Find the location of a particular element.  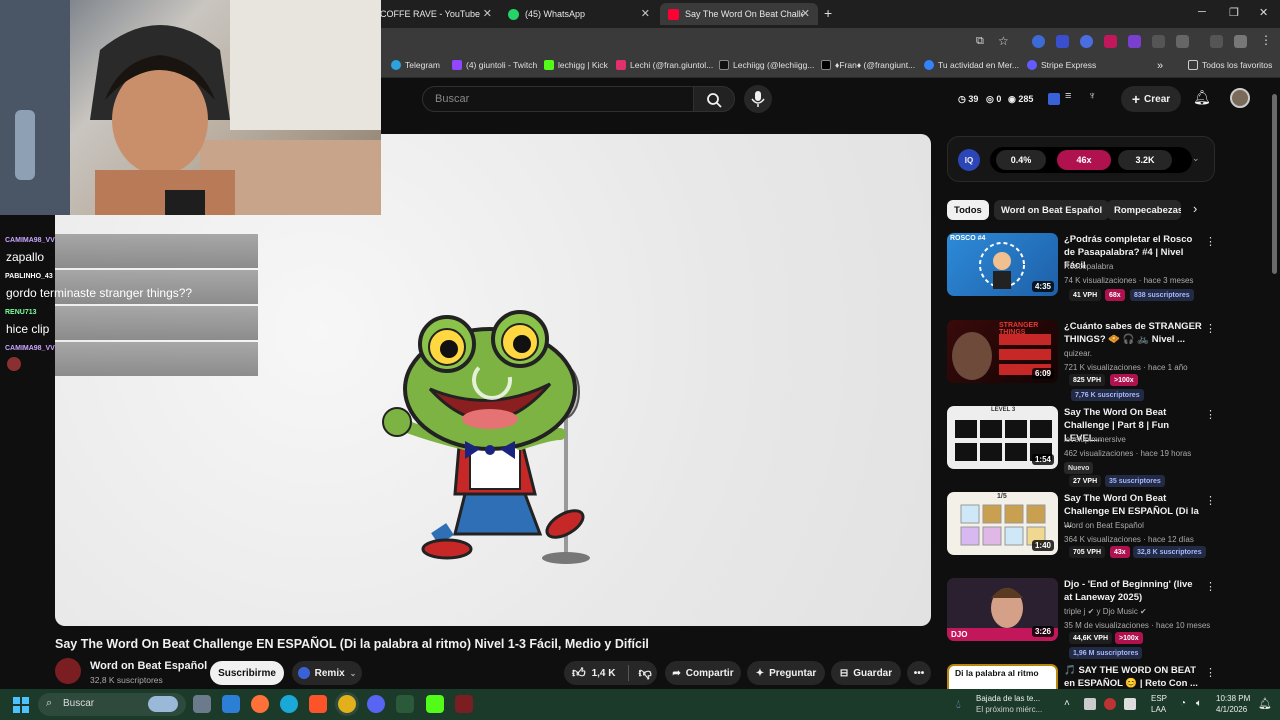

channel-avatar is located at coordinates (68, 671).